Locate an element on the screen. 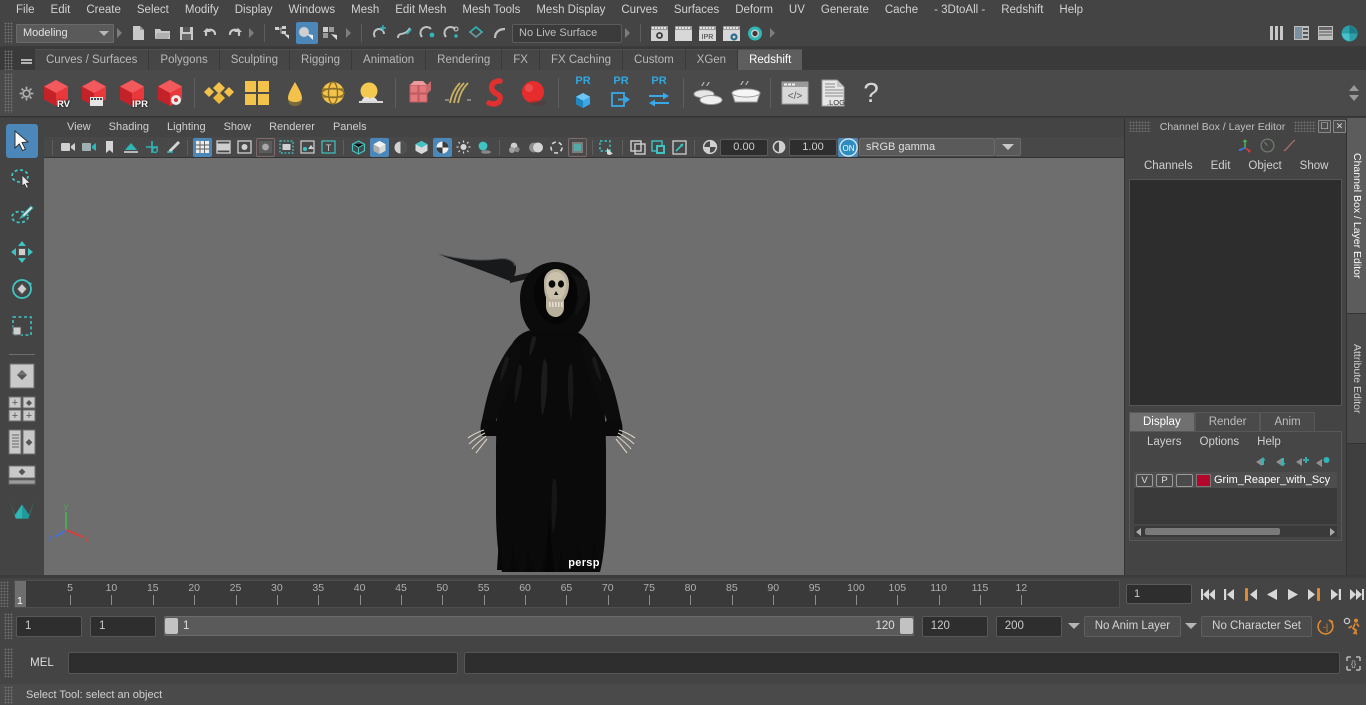 This screenshot has height=705, width=1366. range-left-thumb is located at coordinates (171, 626).